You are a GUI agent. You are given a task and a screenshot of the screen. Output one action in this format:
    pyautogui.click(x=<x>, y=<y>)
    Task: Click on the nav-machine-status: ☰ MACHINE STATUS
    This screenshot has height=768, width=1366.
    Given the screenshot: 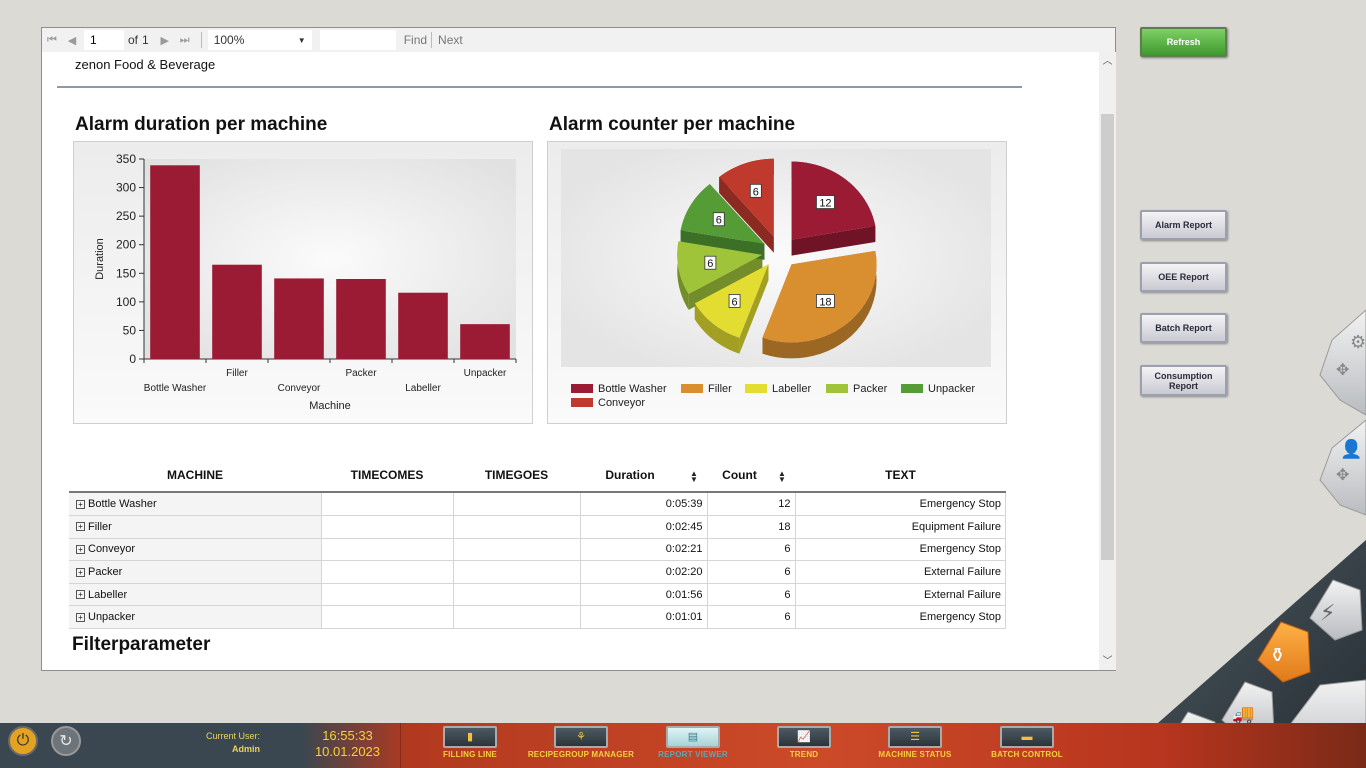 What is the action you would take?
    pyautogui.click(x=915, y=742)
    